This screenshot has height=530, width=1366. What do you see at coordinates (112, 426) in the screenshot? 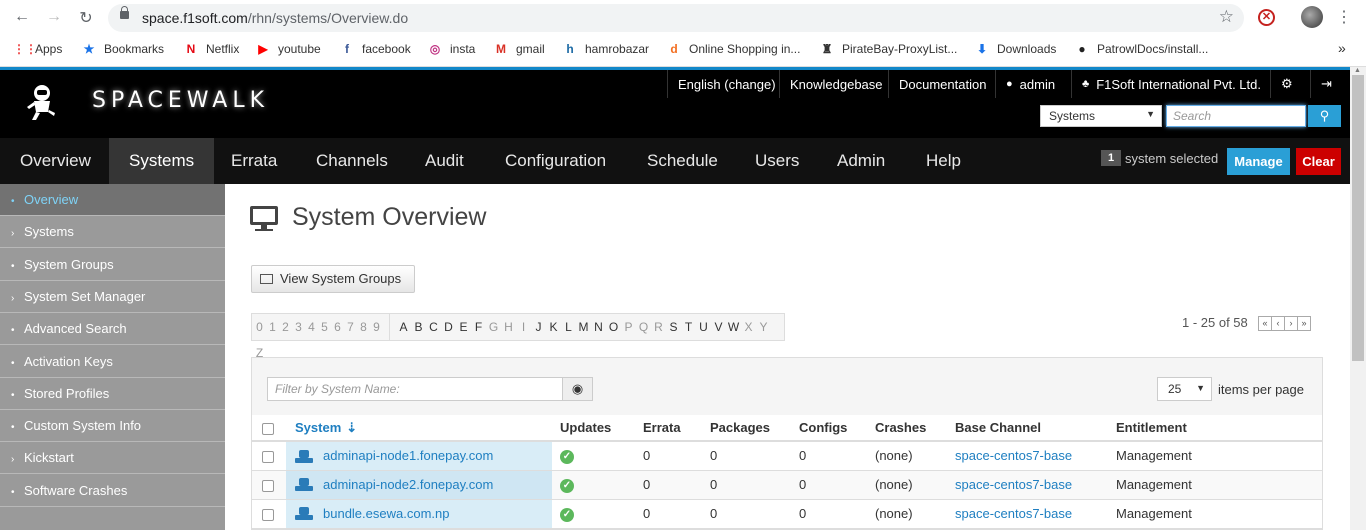
I see `sidebar-item-custom-system-info: • Custom System Info` at bounding box center [112, 426].